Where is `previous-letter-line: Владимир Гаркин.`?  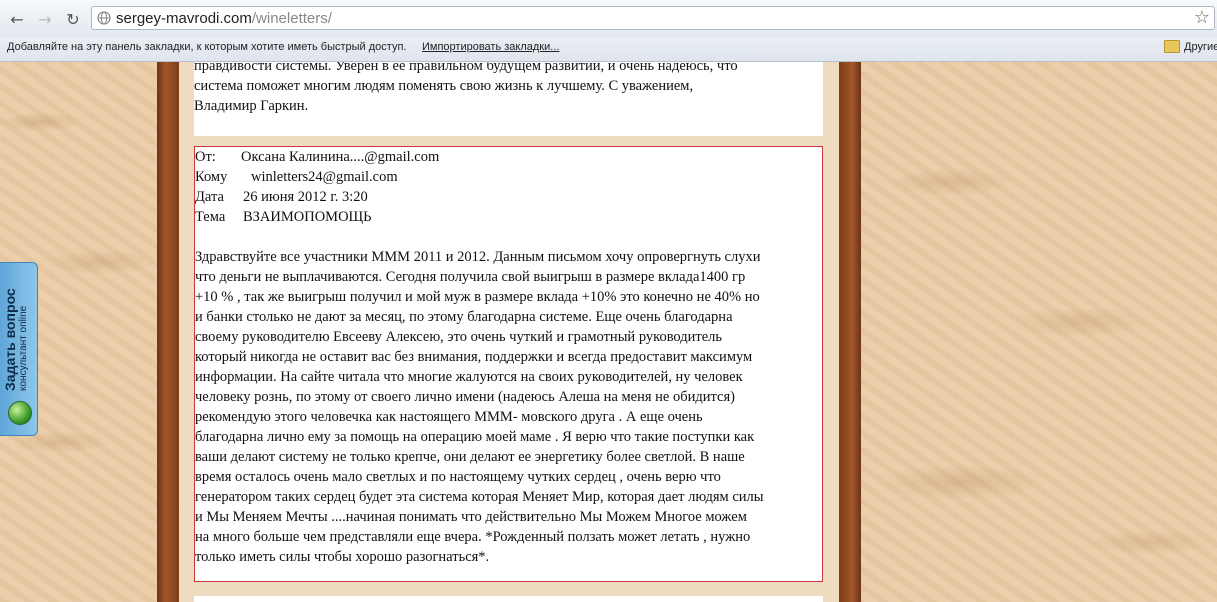
previous-letter-line: Владимир Гаркин. is located at coordinates (251, 106).